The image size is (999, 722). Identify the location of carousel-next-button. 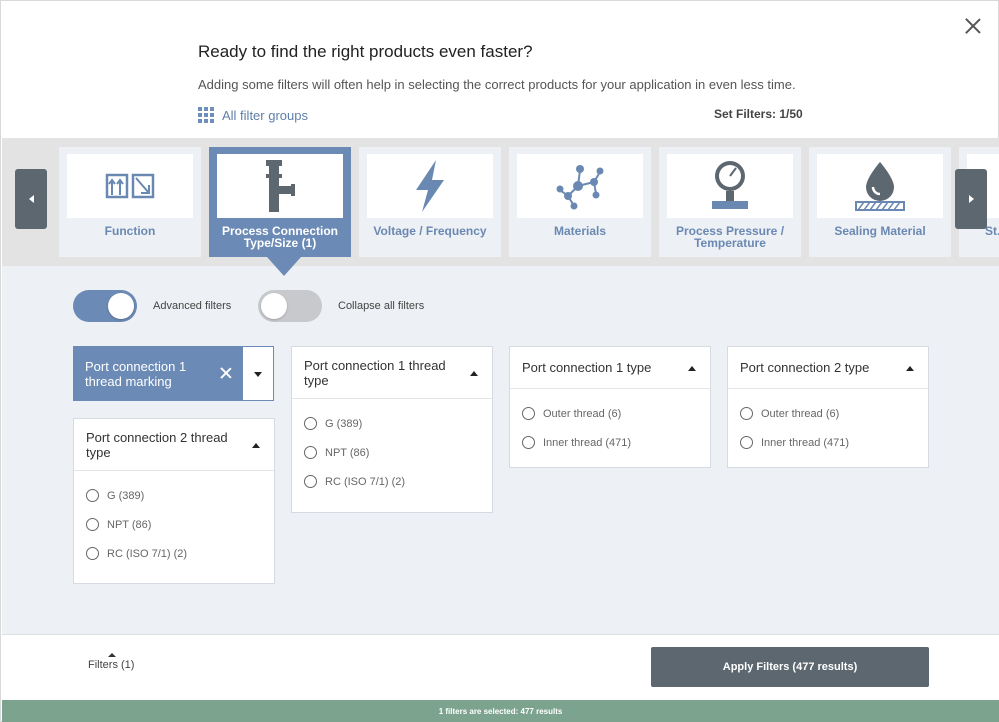
(971, 199).